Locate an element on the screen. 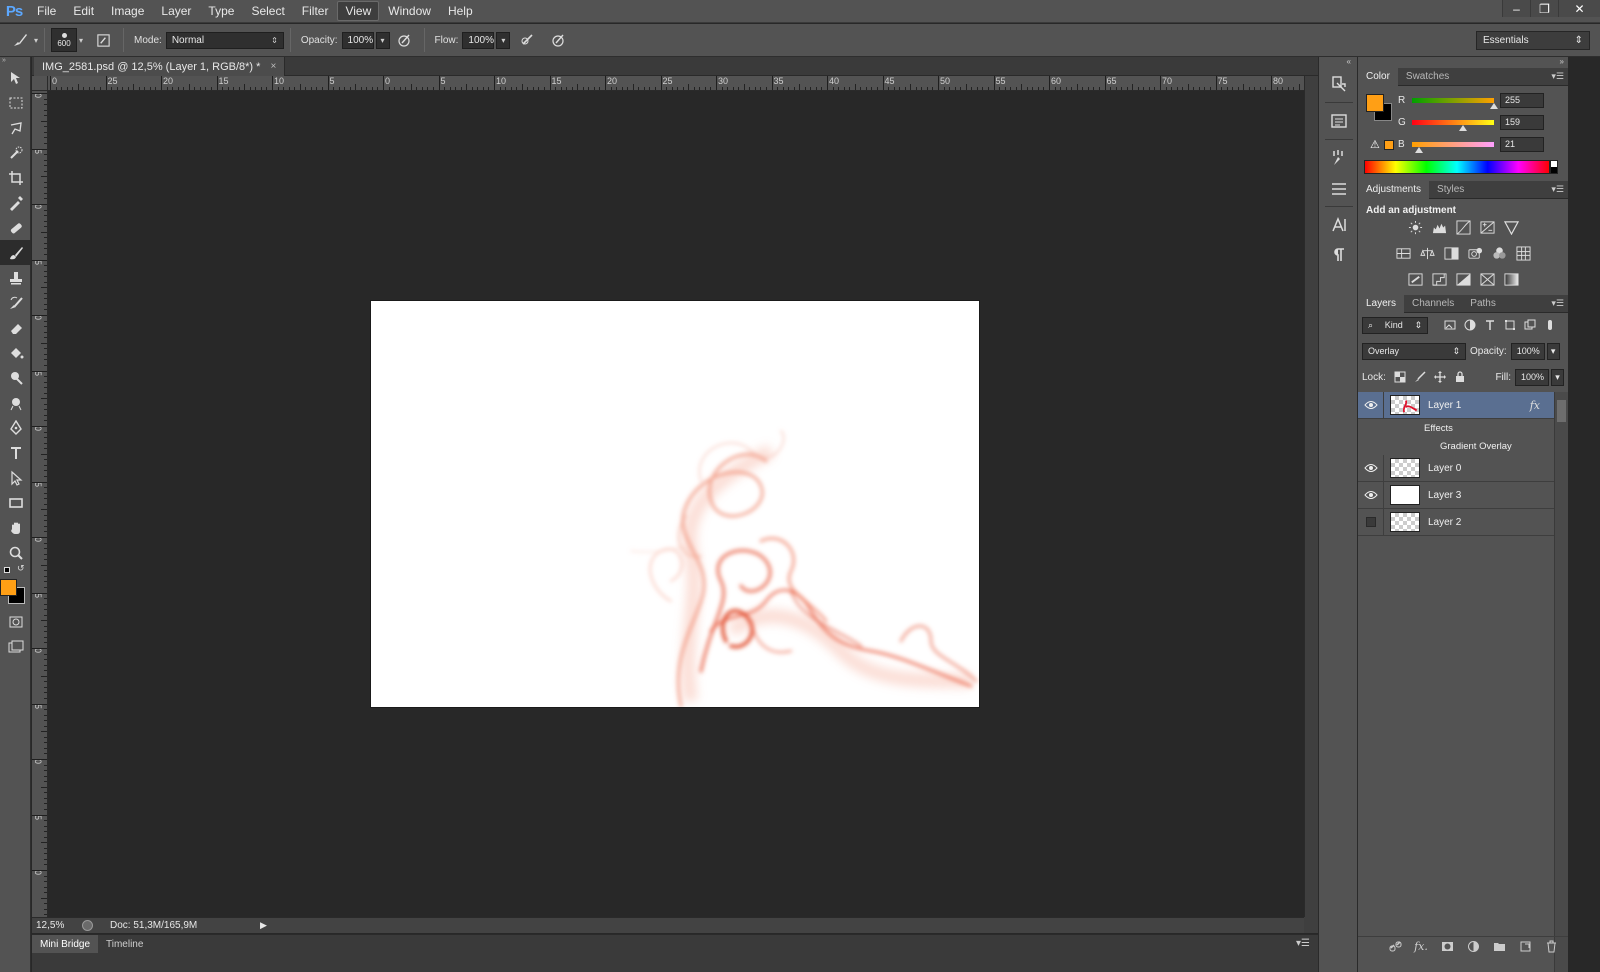 This screenshot has height=972, width=1600. brightness-icon is located at coordinates (1415, 227).